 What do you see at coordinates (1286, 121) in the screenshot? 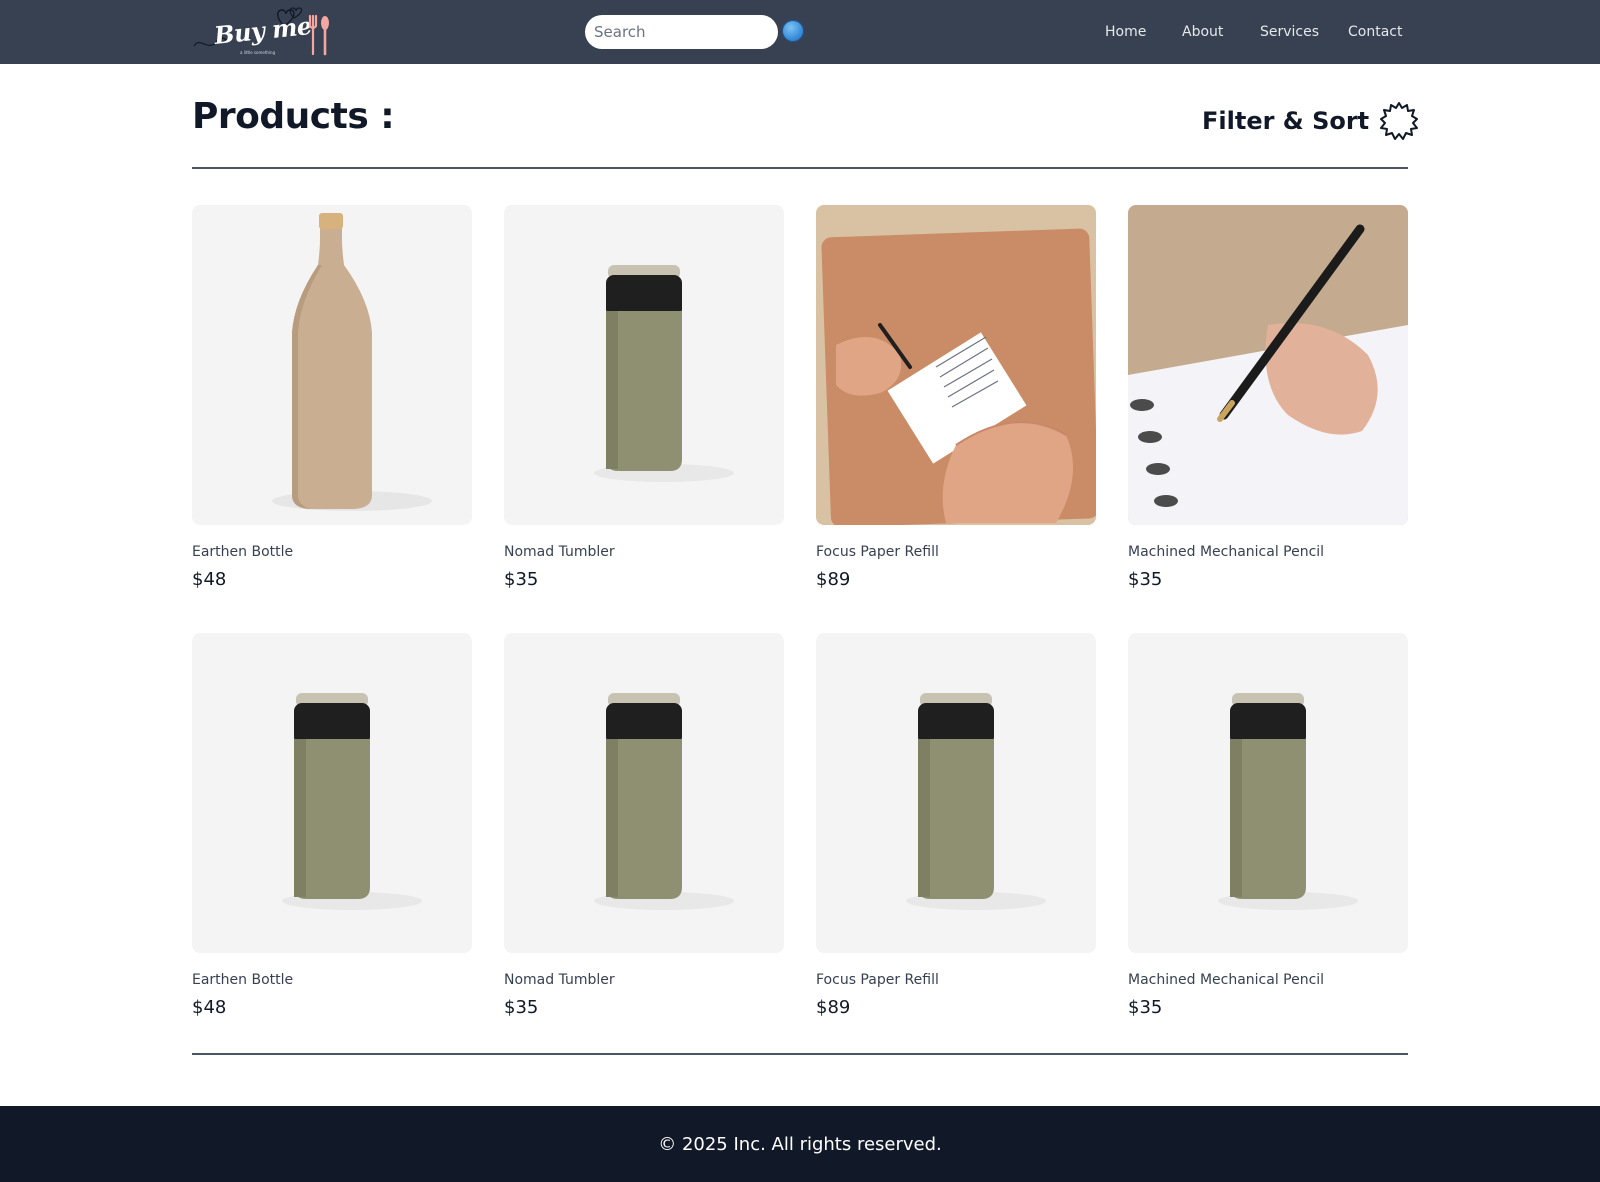
I see `filter-sort-label: Filter & Sort` at bounding box center [1286, 121].